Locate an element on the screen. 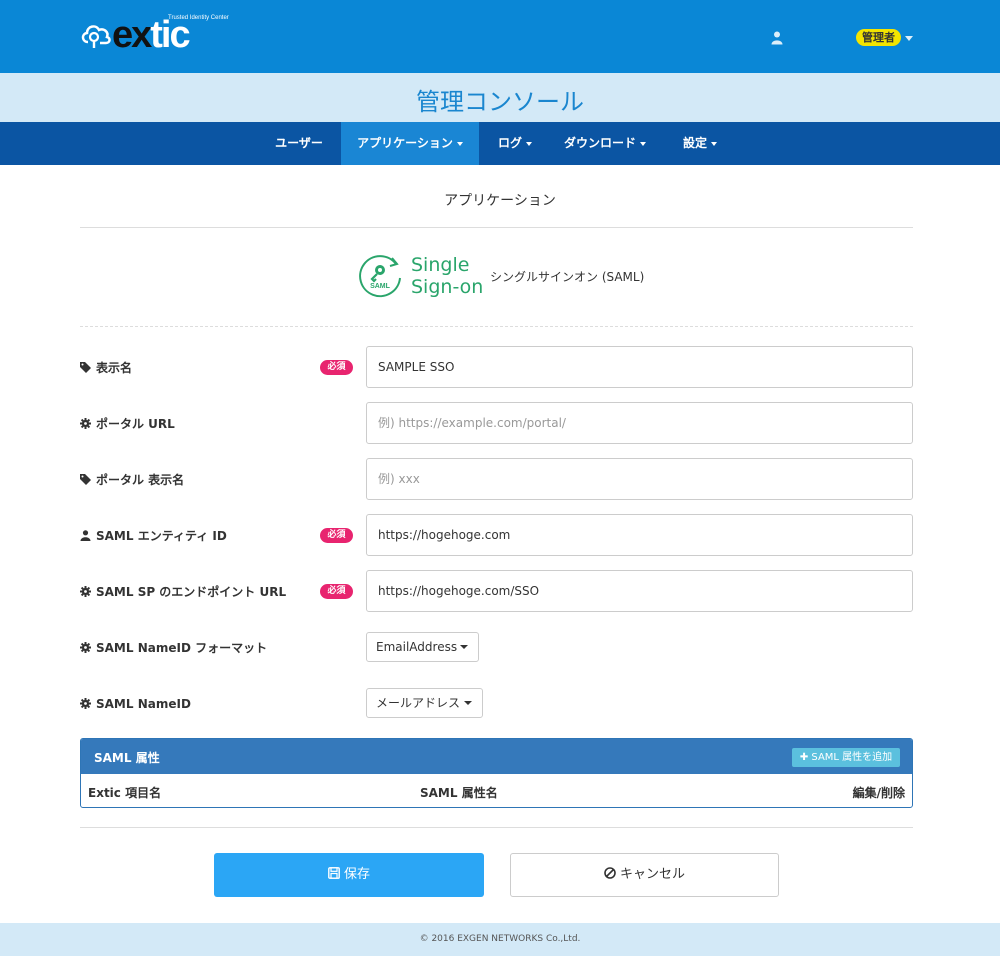  main-nav: ユーザー アプリケーション ログ ダウンロード 設定 is located at coordinates (500, 143).